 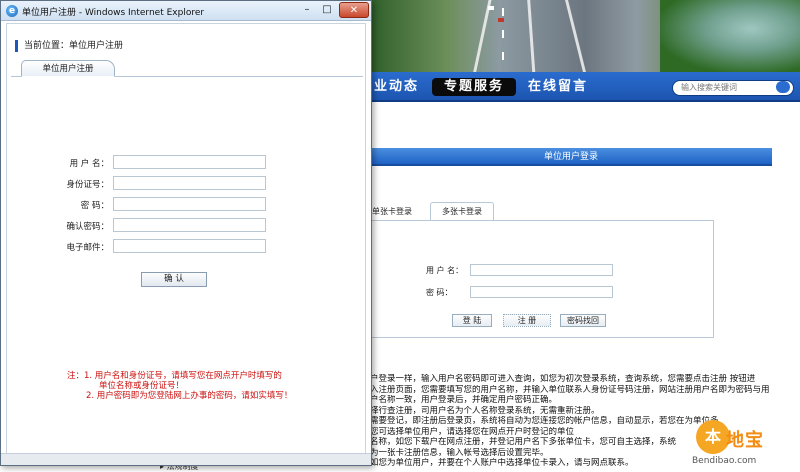 I want to click on watermark-text: 地宝, so click(x=745, y=440).